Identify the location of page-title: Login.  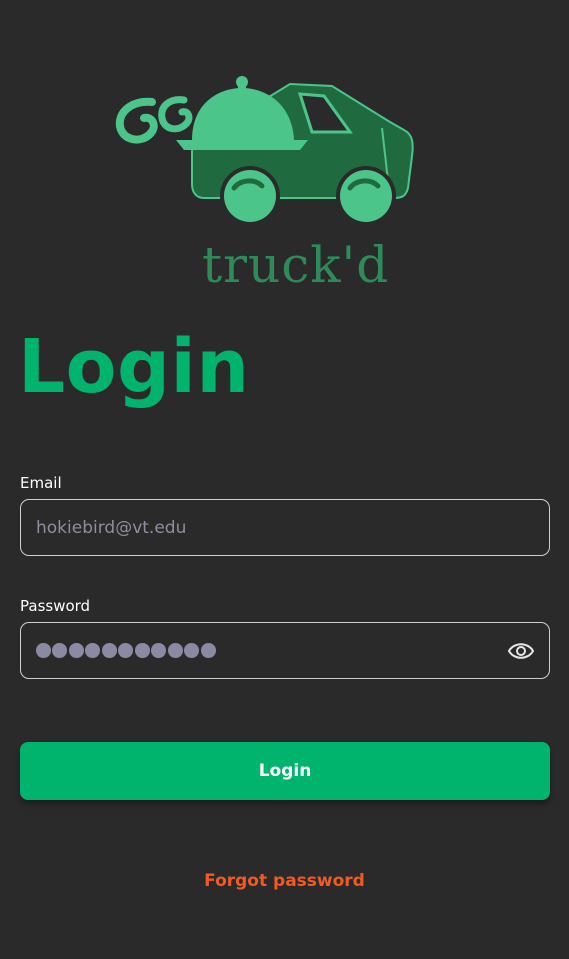
(134, 367).